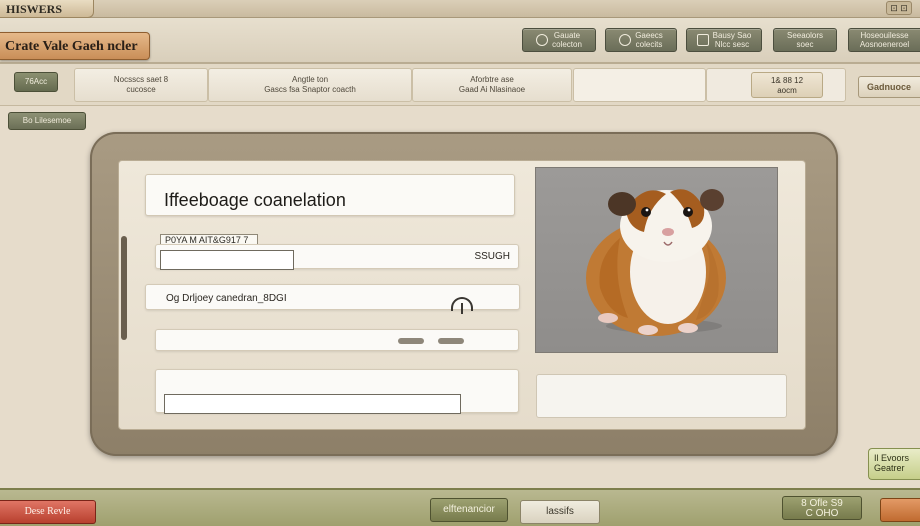 The image size is (920, 526). I want to click on filter-chip-line1: 1& 88 12, so click(787, 80).